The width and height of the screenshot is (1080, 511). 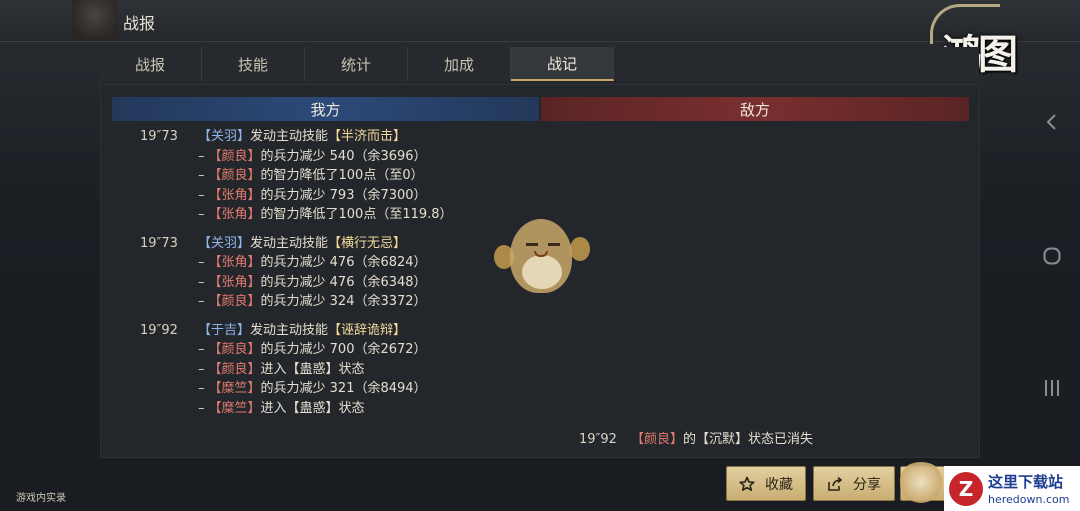 What do you see at coordinates (150, 64) in the screenshot?
I see `tab-battle-report: 战报` at bounding box center [150, 64].